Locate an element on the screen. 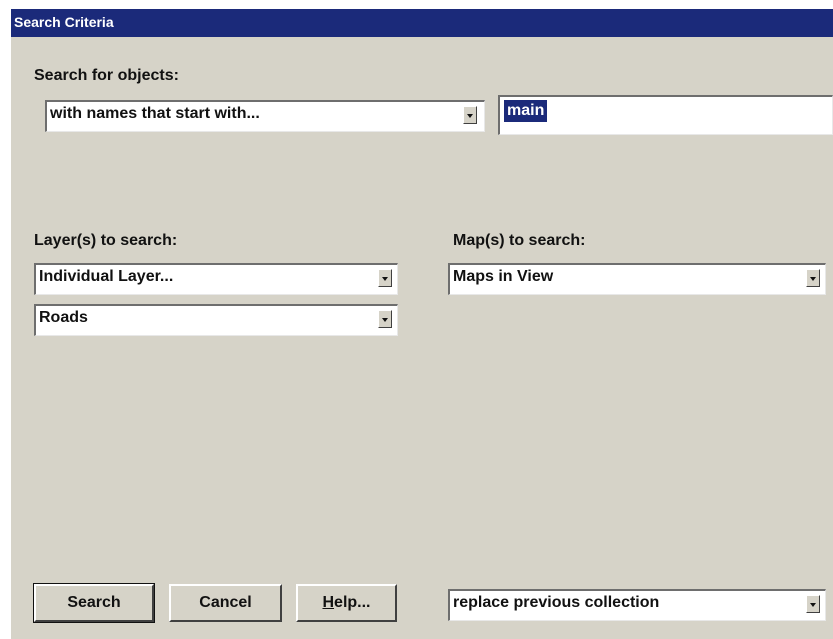 This screenshot has width=833, height=639. maps-label: Map(s) to search: is located at coordinates (519, 240).